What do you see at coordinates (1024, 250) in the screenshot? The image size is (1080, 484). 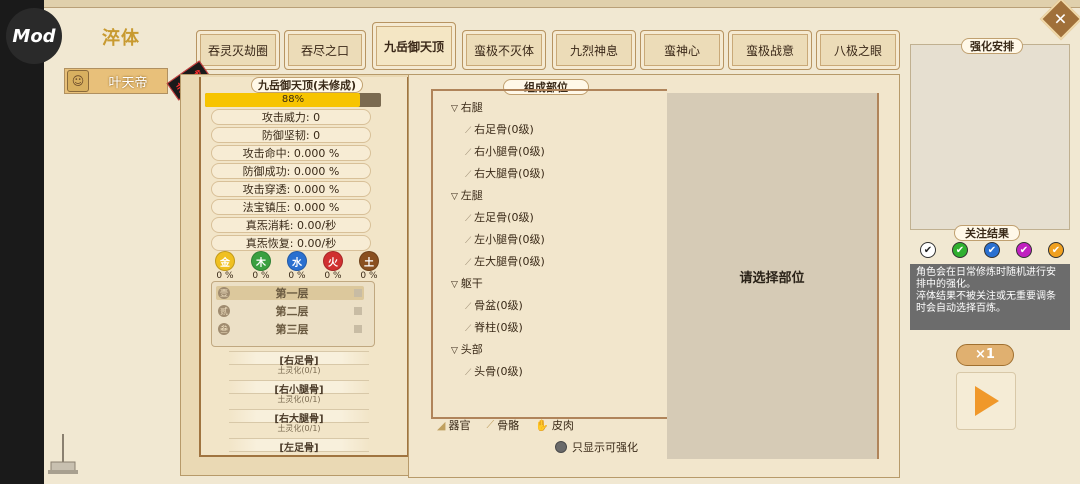 I see `focus-check-4-icon: ✔` at bounding box center [1024, 250].